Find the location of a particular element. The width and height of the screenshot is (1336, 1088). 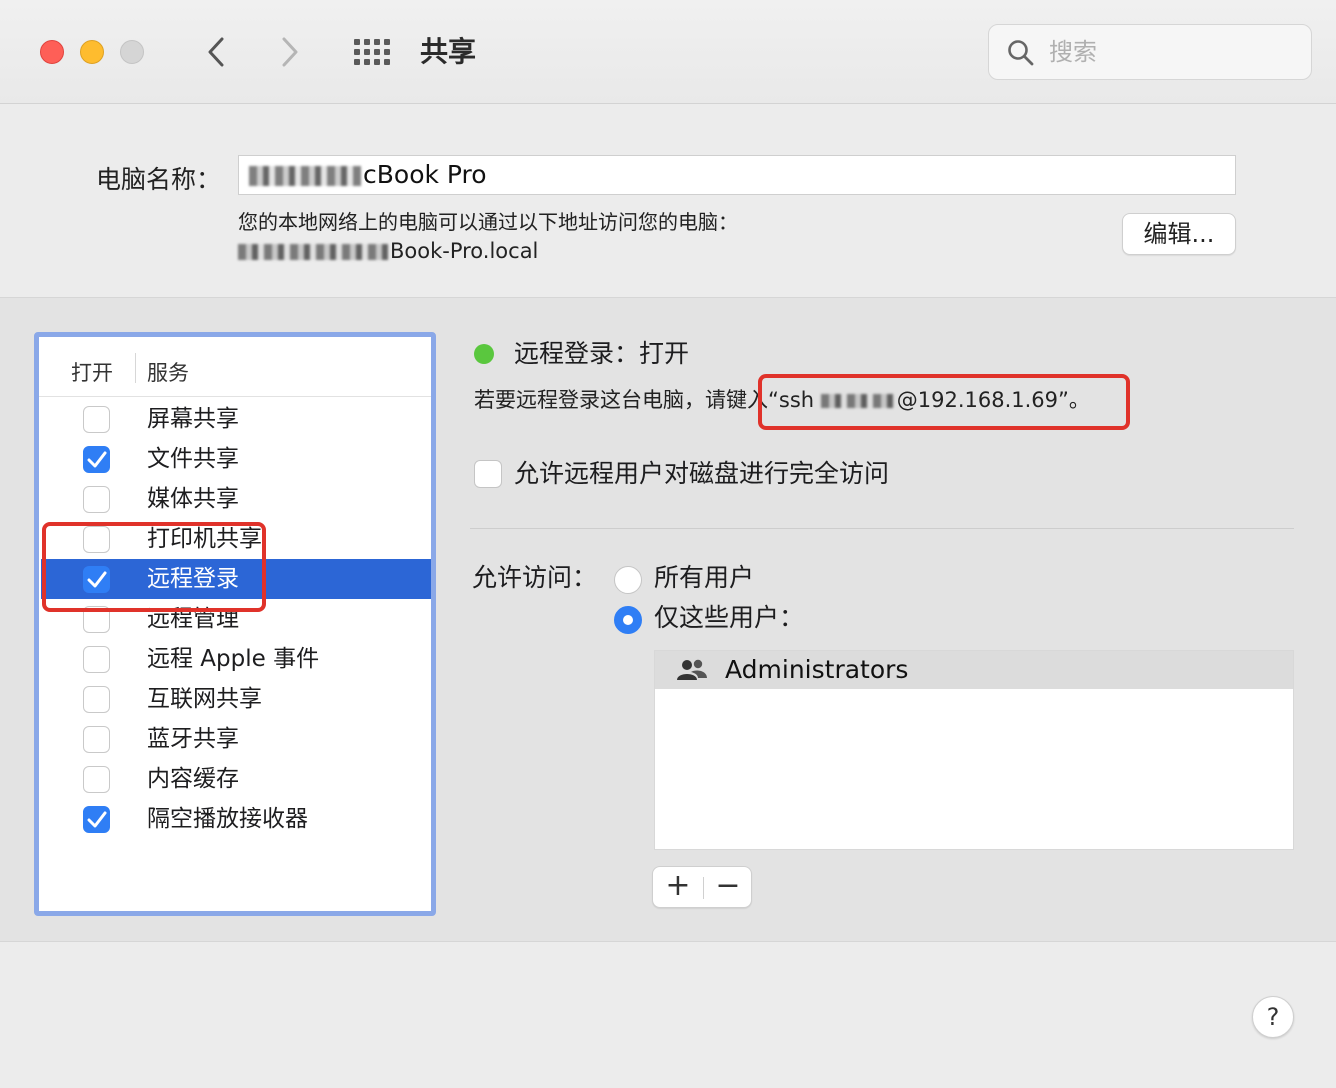

local-network-description: 您的本地网络上的电脑可以通过以下地址访问您的电脑： is located at coordinates (488, 222).